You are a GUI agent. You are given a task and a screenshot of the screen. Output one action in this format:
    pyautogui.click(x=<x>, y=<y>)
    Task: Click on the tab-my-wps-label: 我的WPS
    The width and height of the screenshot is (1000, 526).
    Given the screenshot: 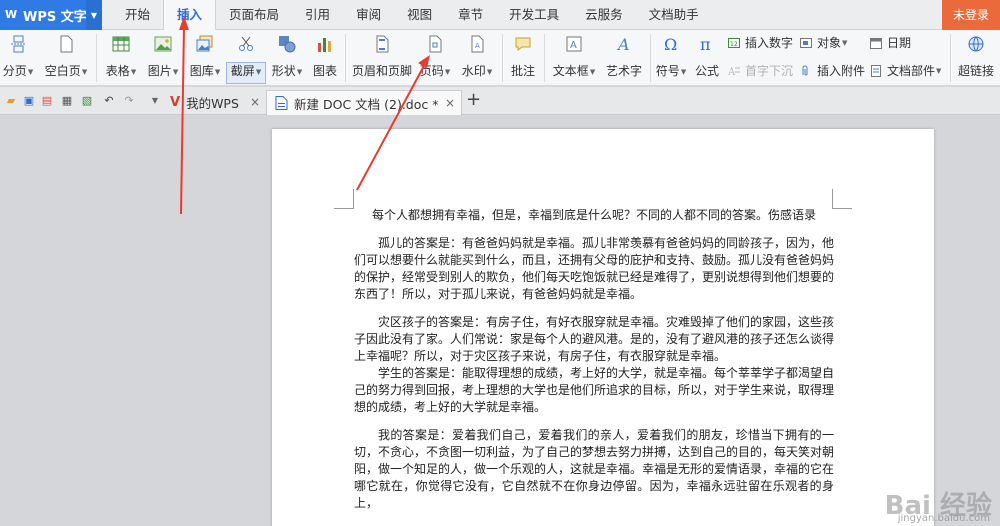 What is the action you would take?
    pyautogui.click(x=212, y=103)
    